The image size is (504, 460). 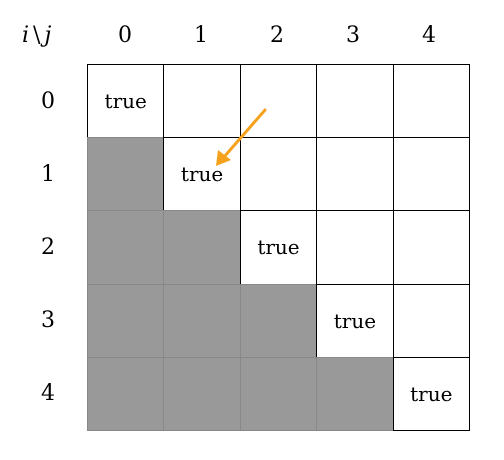 What do you see at coordinates (277, 35) in the screenshot?
I see `column-header-2: 2` at bounding box center [277, 35].